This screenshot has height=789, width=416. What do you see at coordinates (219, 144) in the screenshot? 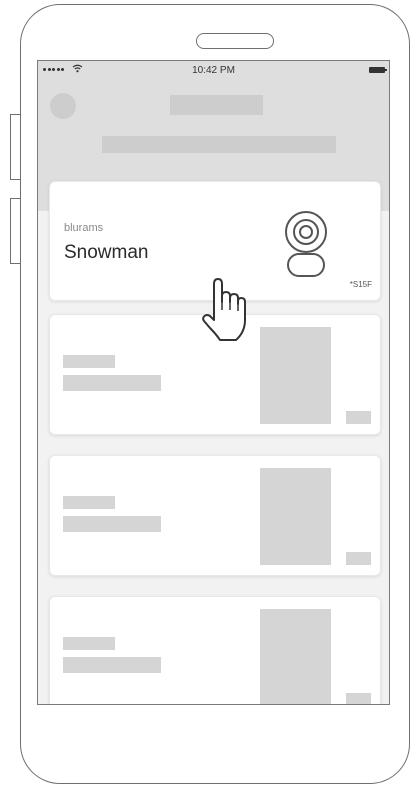
I see `header-subtitle-placeholder` at bounding box center [219, 144].